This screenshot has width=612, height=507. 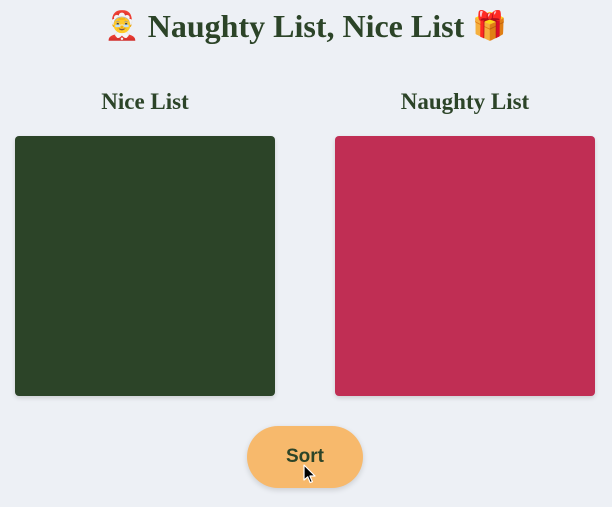 I want to click on santa-emoji-icon: 🤶, so click(x=122, y=25).